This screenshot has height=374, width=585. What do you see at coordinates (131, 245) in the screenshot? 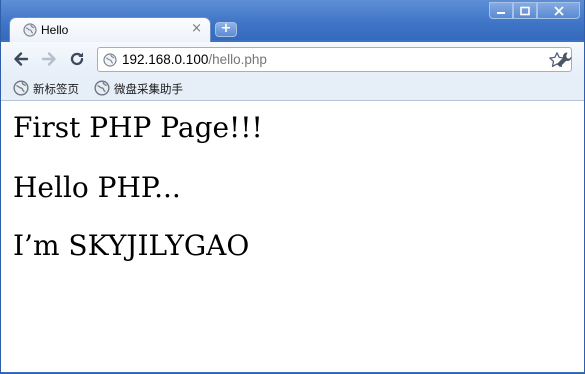
I see `author-line: I’m SKYJILYGAO` at bounding box center [131, 245].